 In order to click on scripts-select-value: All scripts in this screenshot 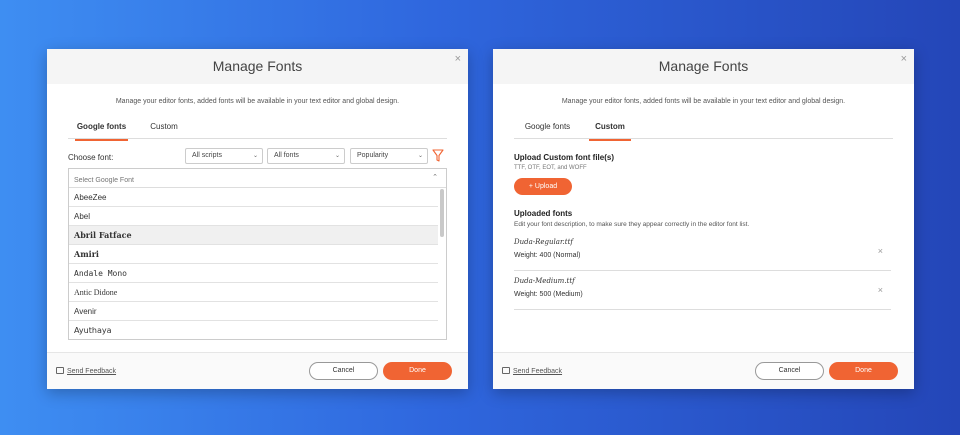, I will do `click(207, 155)`.